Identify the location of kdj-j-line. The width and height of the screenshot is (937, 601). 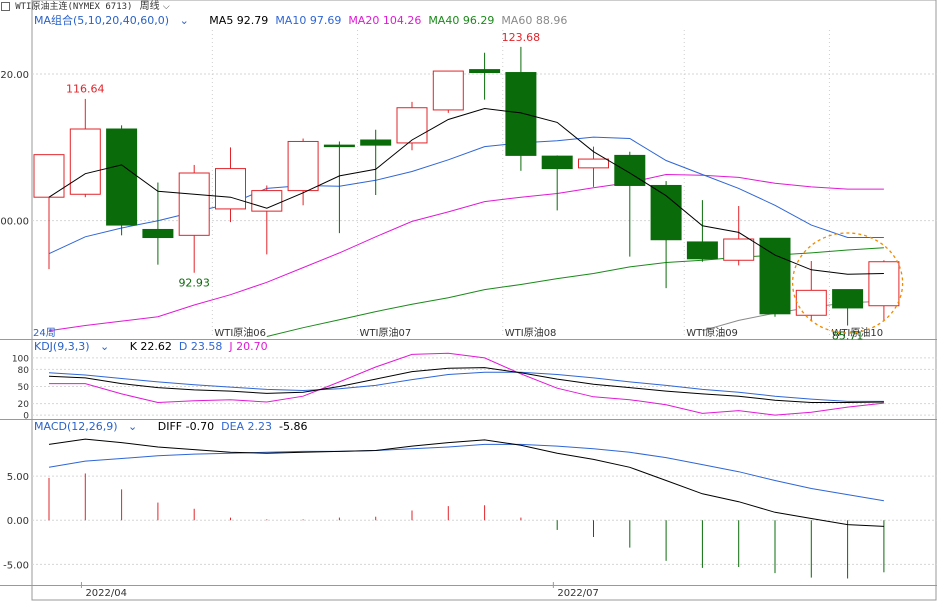
(466, 384).